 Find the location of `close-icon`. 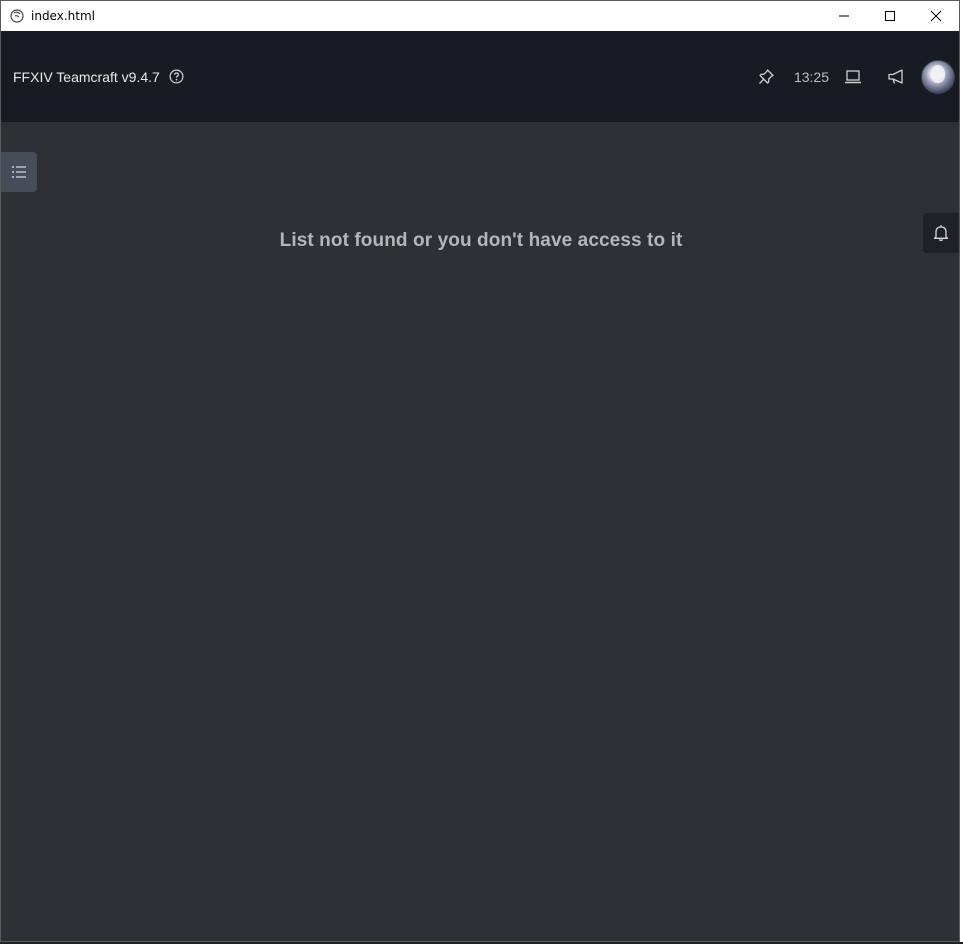

close-icon is located at coordinates (936, 16).